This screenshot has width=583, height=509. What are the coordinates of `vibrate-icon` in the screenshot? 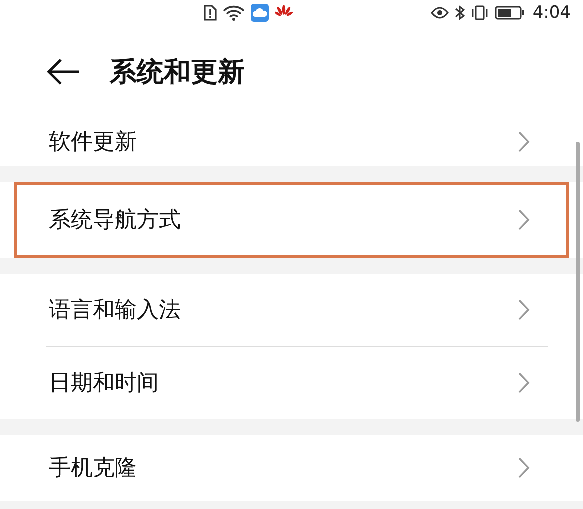 It's located at (479, 13).